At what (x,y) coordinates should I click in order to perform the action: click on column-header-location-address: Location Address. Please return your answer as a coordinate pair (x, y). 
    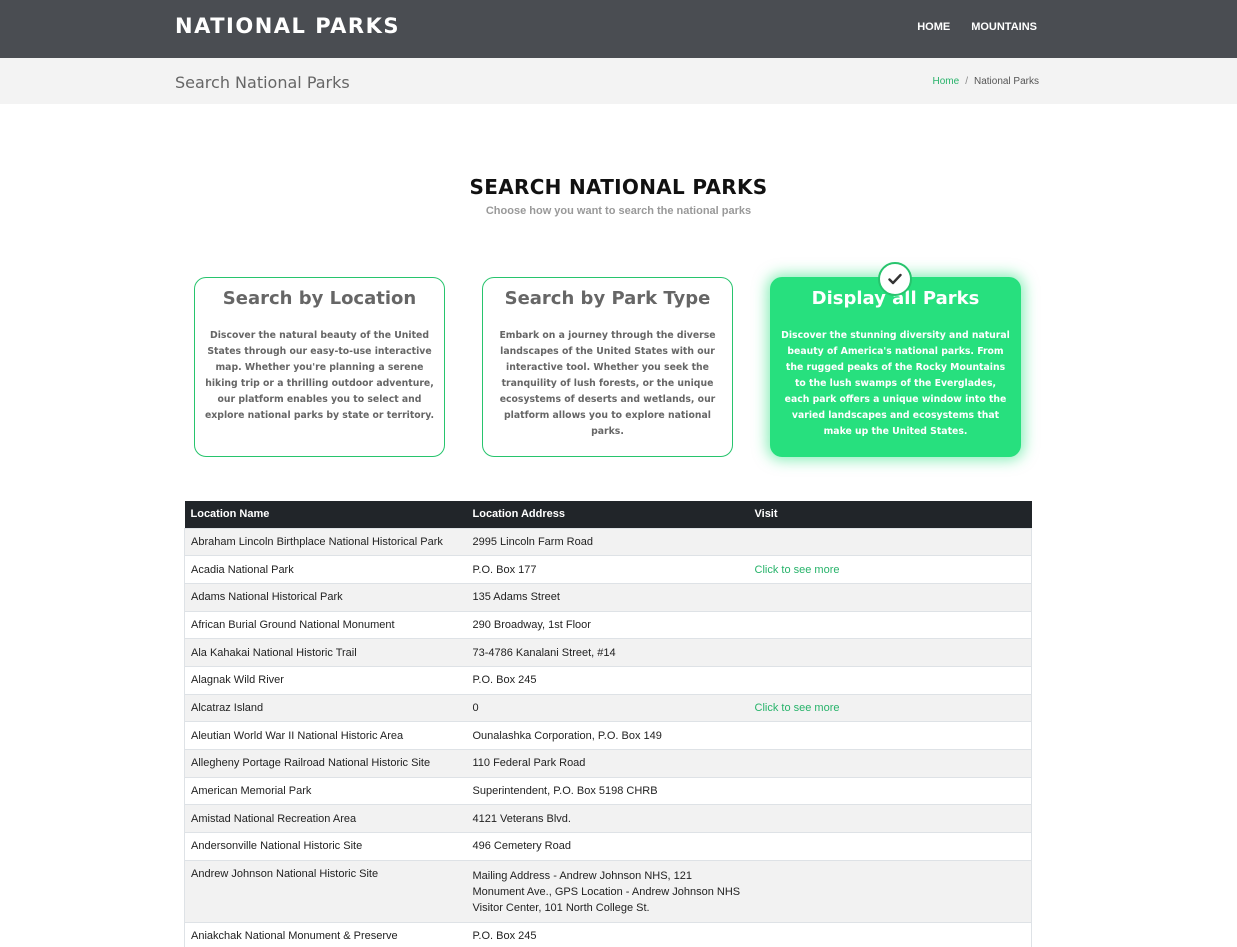
    Looking at the image, I should click on (607, 514).